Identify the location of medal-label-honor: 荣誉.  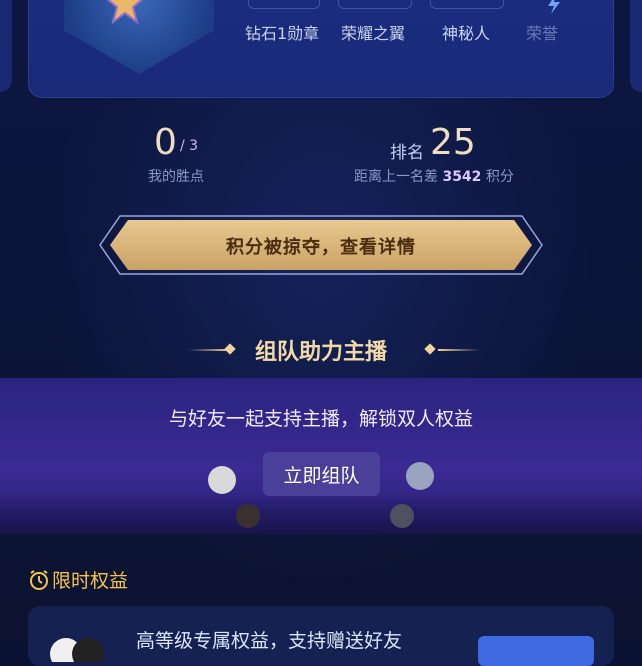
(542, 33).